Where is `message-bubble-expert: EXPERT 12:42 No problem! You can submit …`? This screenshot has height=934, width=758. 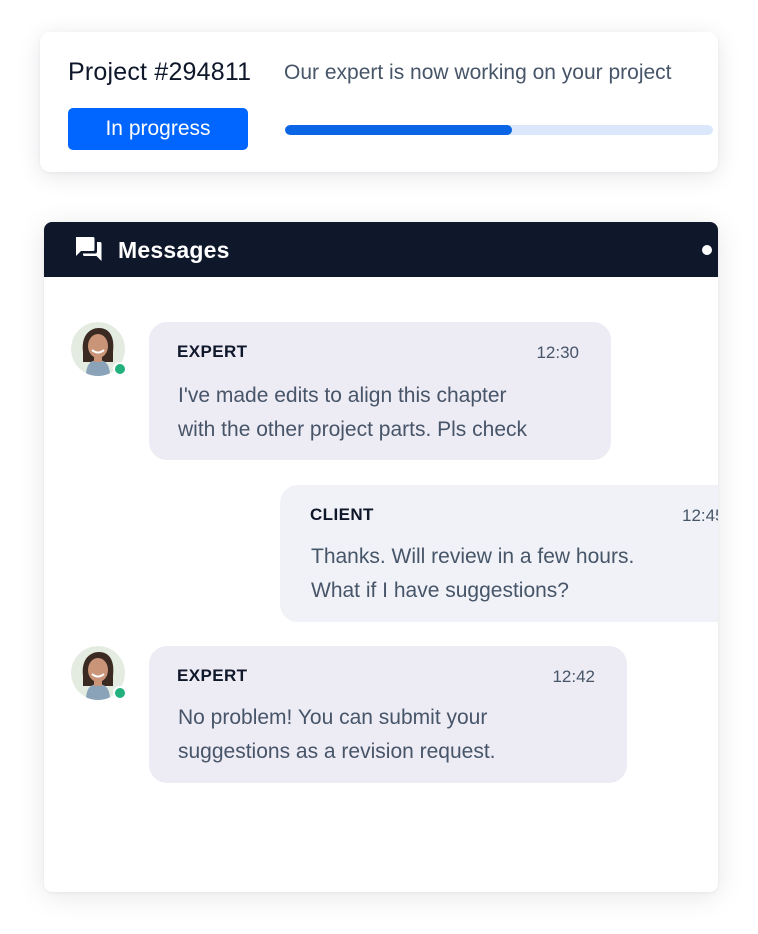
message-bubble-expert: EXPERT 12:42 No problem! You can submit … is located at coordinates (388, 714).